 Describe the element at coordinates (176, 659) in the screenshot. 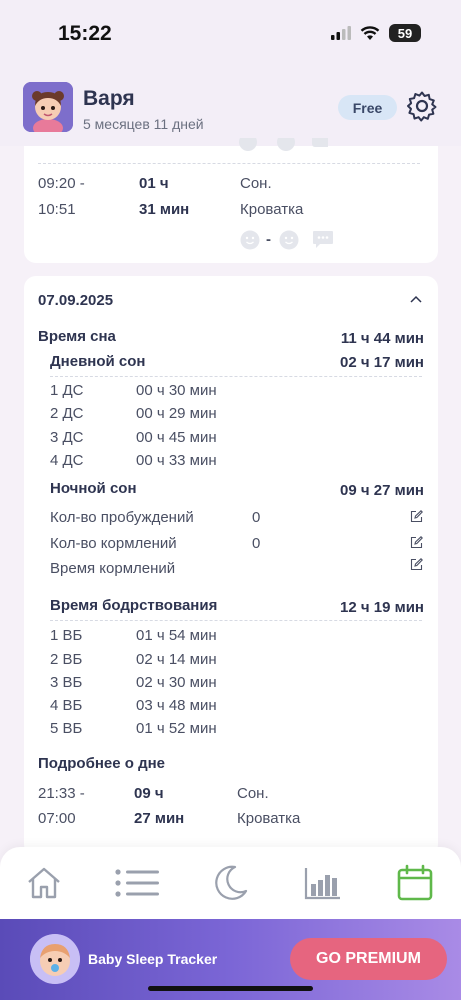

I see `awake-value: 02 ч 14 мин` at that location.